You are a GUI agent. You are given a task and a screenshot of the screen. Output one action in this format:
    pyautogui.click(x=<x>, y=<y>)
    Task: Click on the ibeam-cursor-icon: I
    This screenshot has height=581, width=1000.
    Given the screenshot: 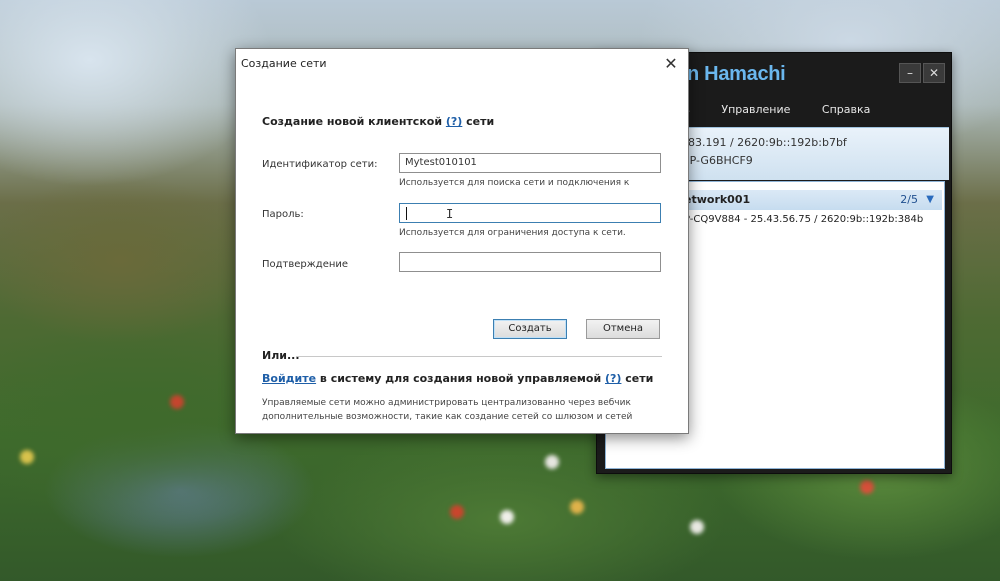 What is the action you would take?
    pyautogui.click(x=450, y=214)
    